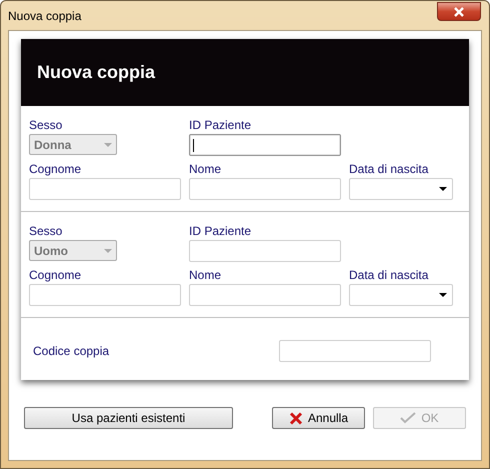  I want to click on header-title: Nuova coppia, so click(96, 72).